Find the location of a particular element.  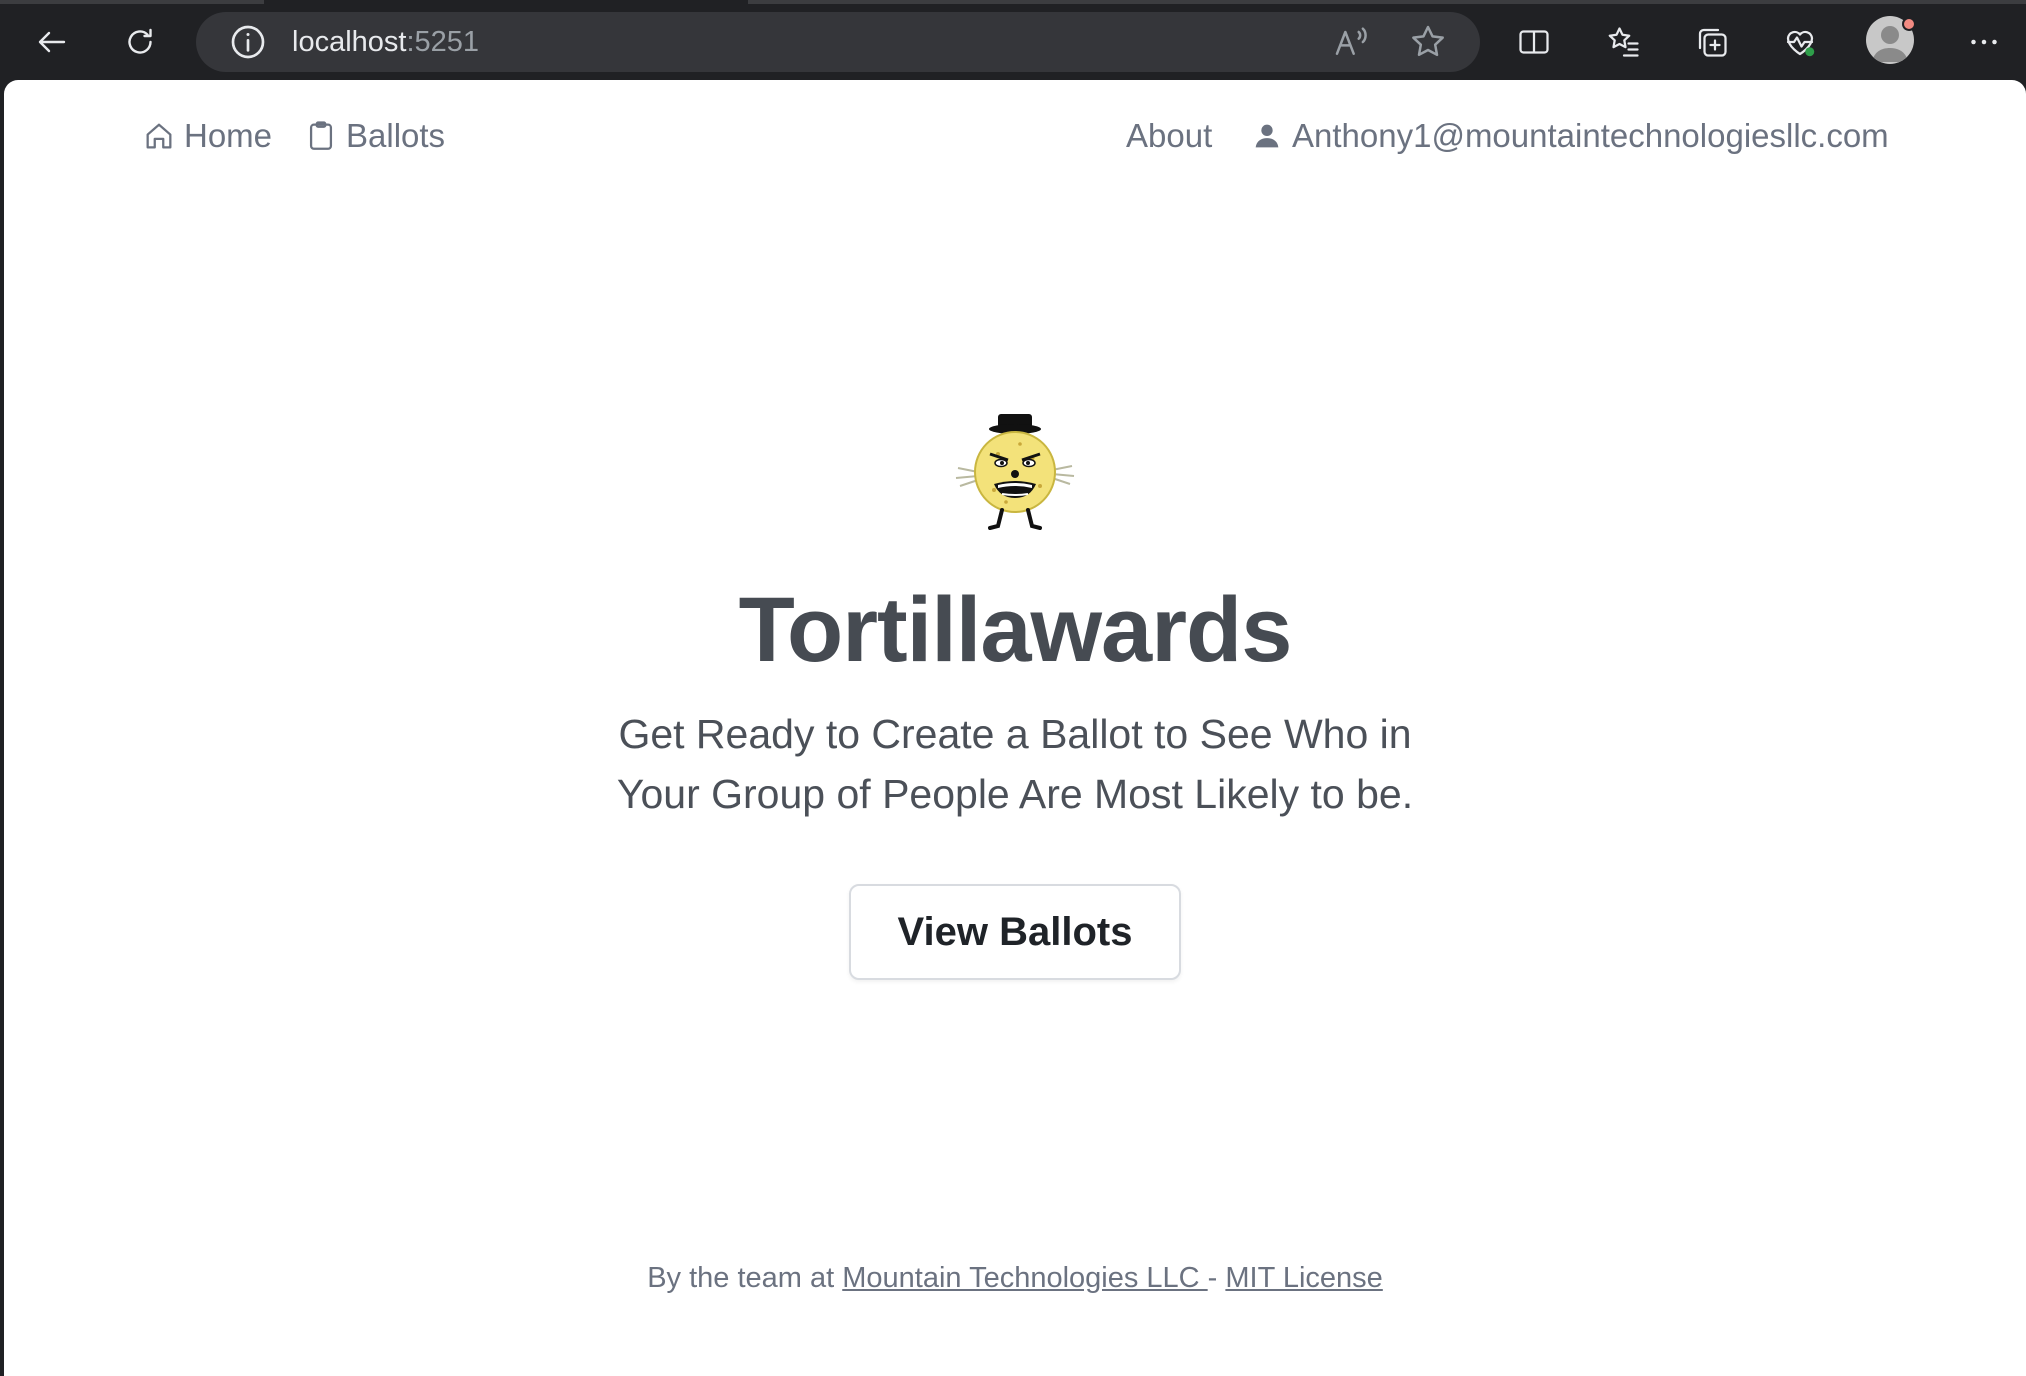

reload-icon is located at coordinates (140, 41).